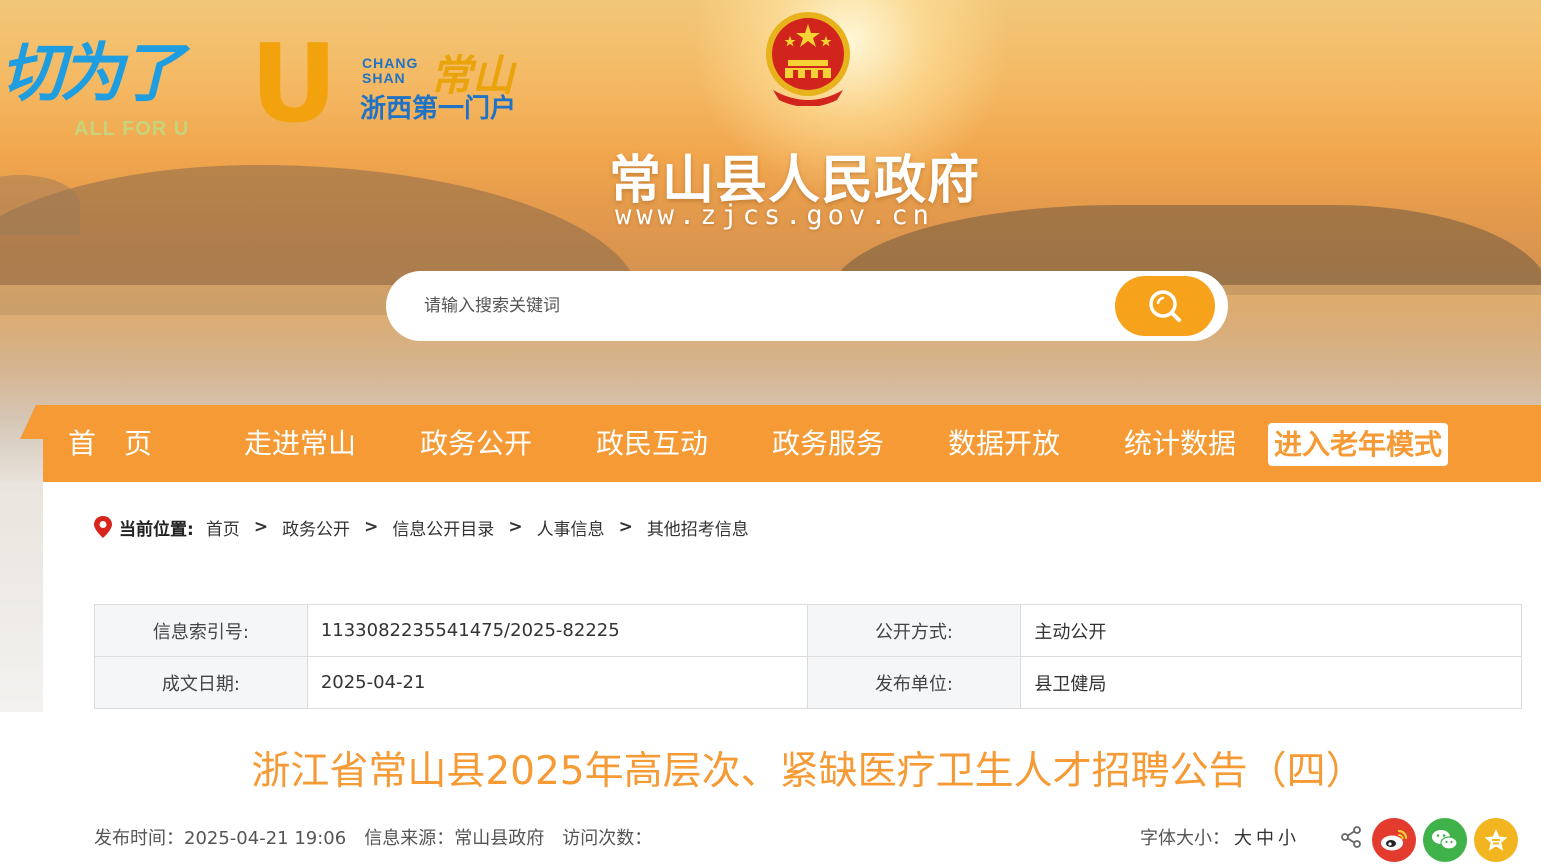  Describe the element at coordinates (454, 838) in the screenshot. I see `info-source: 信息来源：常山县政府` at that location.